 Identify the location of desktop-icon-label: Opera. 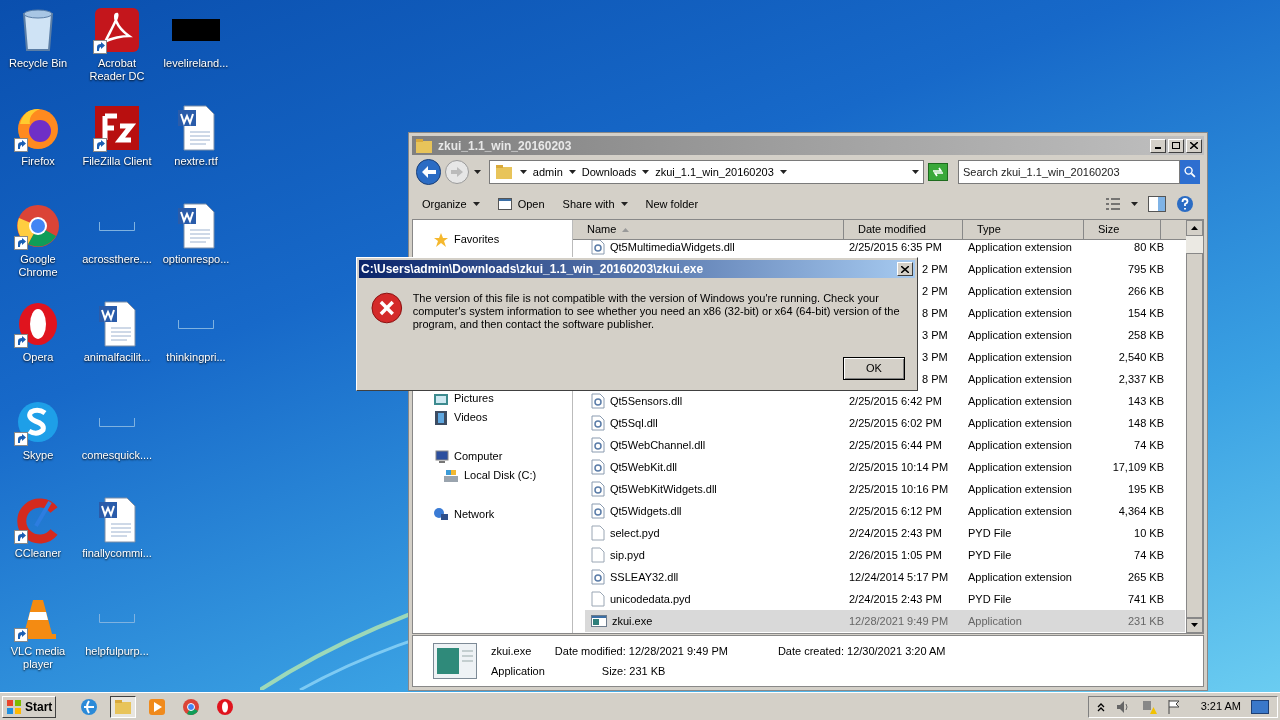
(38, 357).